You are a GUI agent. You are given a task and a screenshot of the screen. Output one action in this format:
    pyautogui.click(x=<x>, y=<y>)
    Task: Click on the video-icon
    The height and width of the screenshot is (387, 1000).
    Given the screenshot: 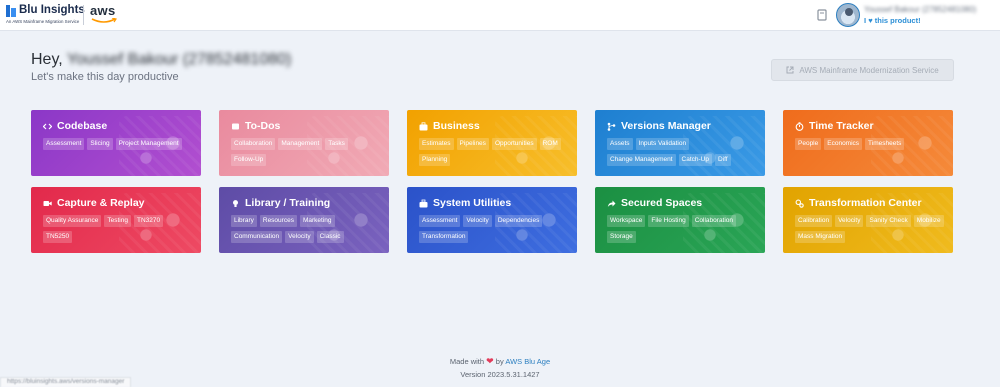 What is the action you would take?
    pyautogui.click(x=47, y=203)
    